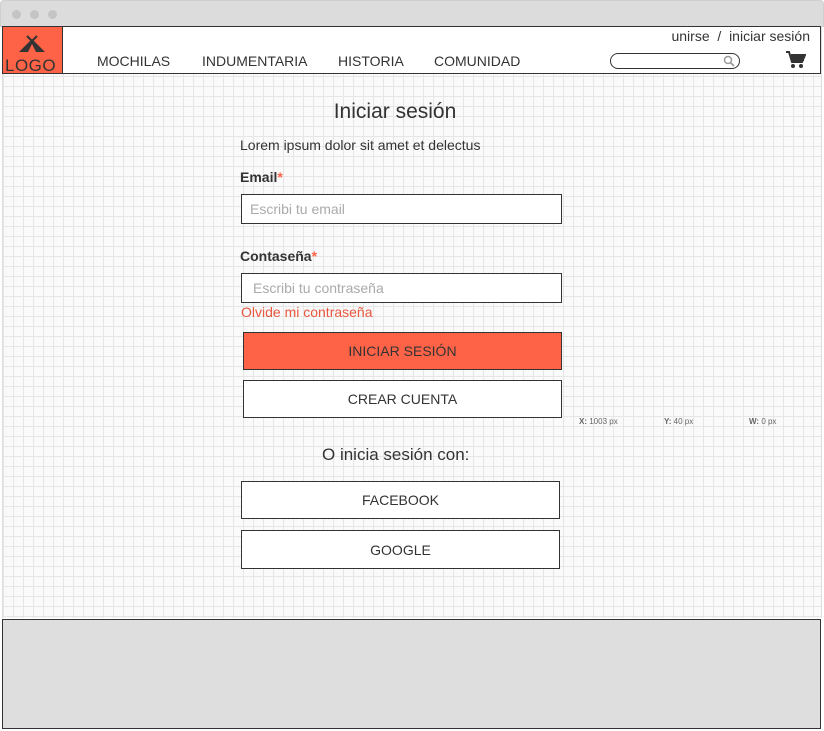 The height and width of the screenshot is (731, 824). What do you see at coordinates (583, 421) in the screenshot?
I see `coords-x-label: X:` at bounding box center [583, 421].